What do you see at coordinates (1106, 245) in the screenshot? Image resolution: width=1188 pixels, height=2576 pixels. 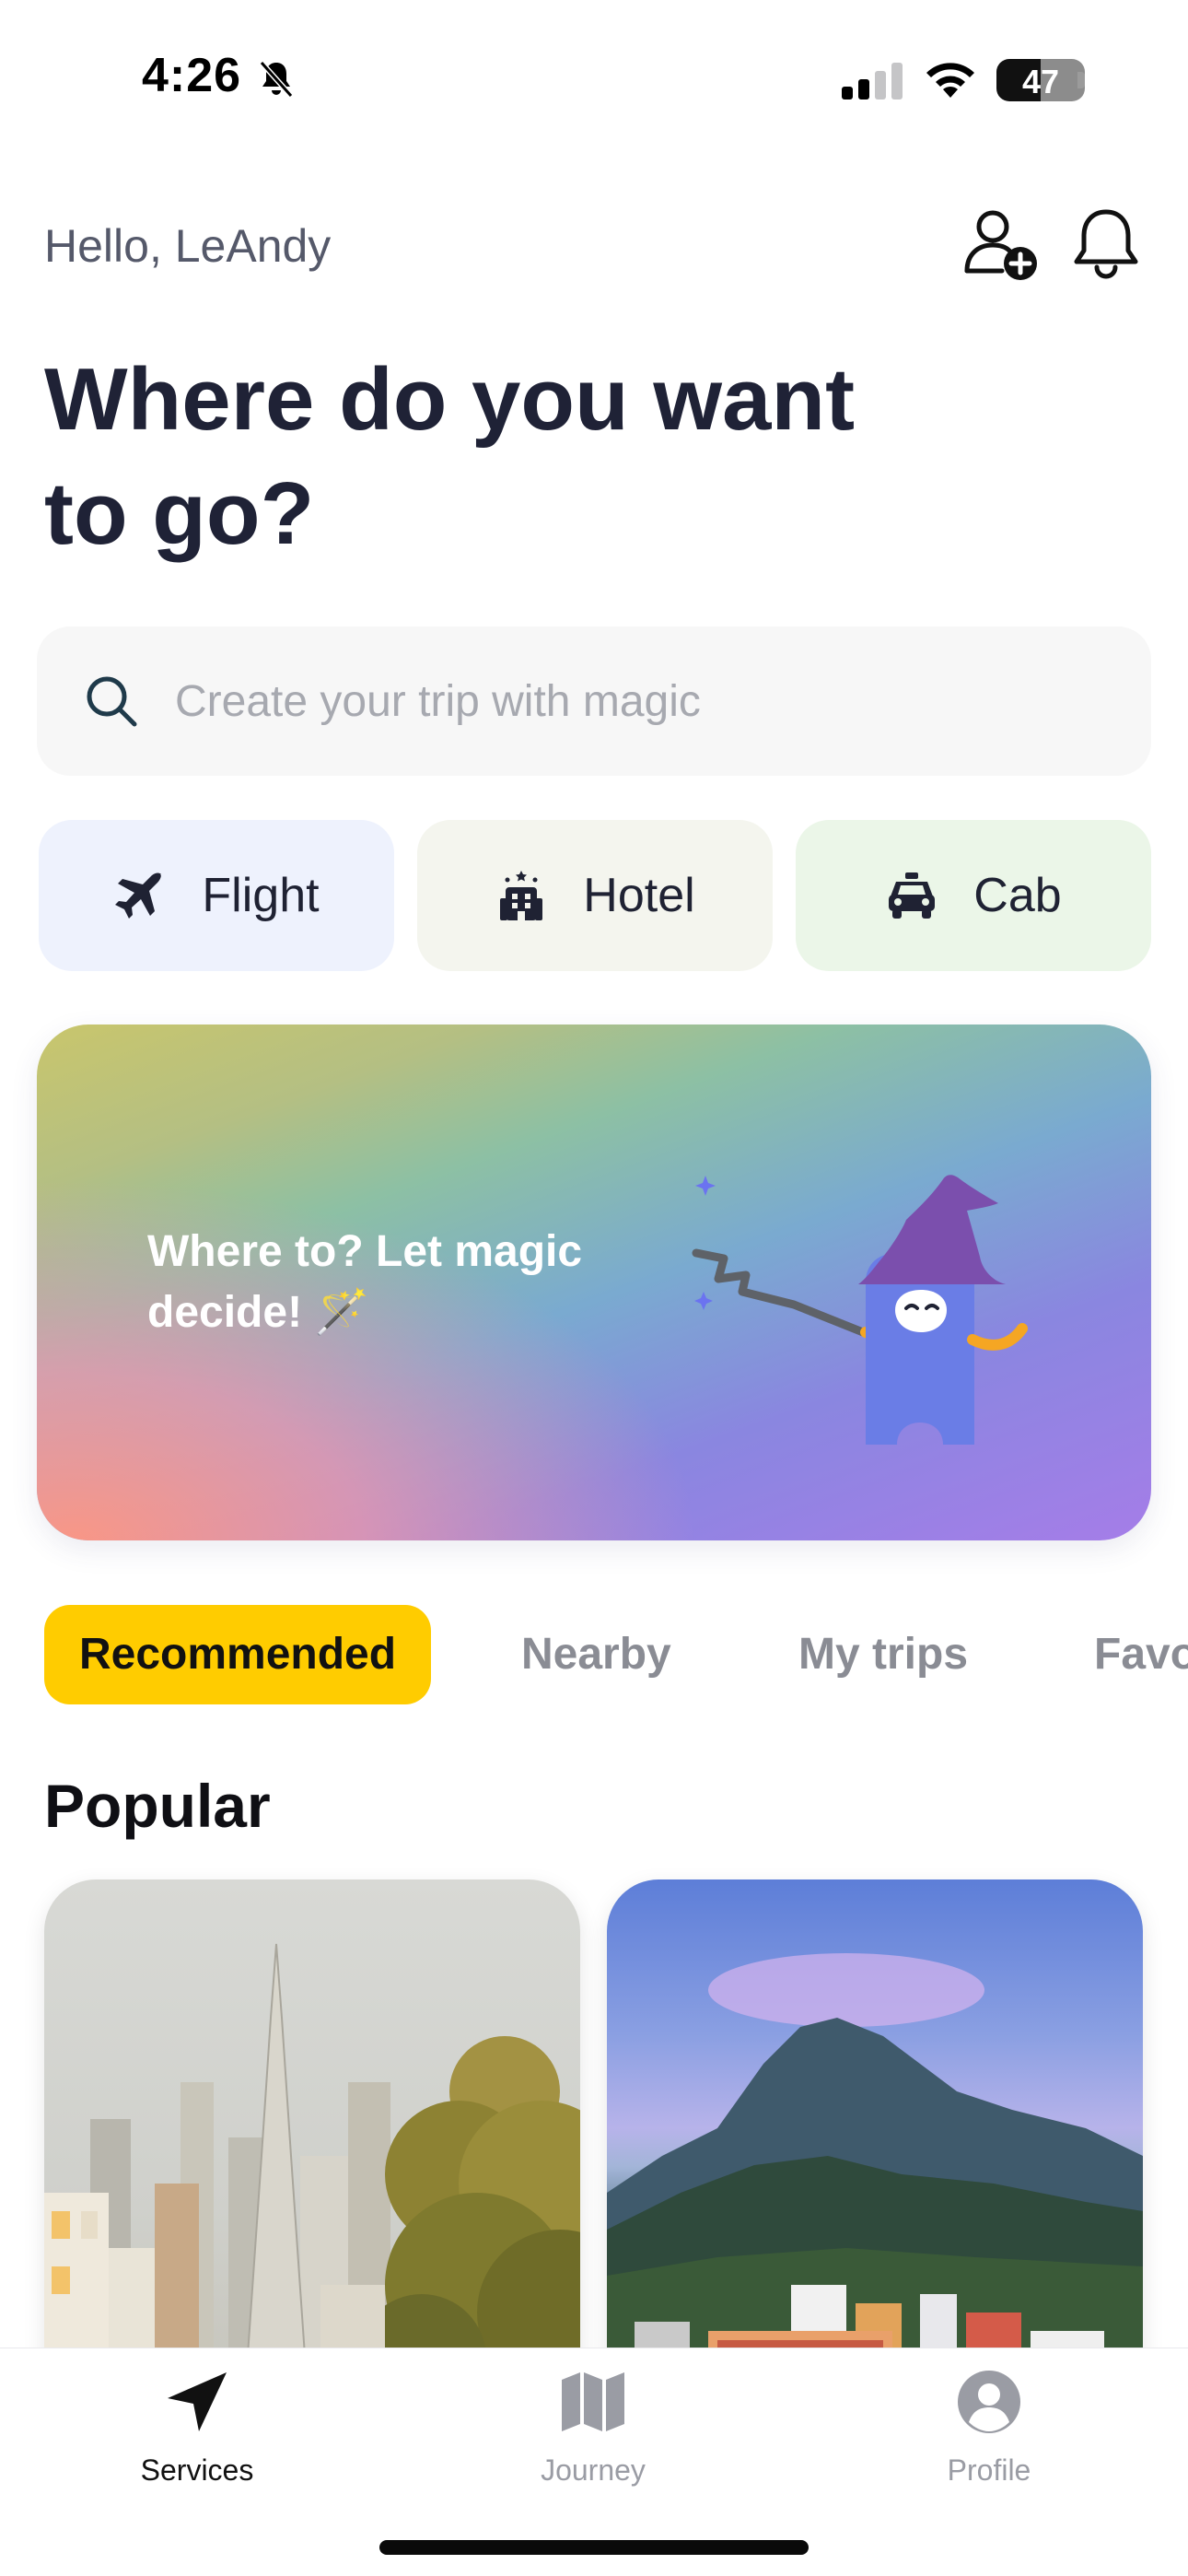 I see `notification-bell-icon` at bounding box center [1106, 245].